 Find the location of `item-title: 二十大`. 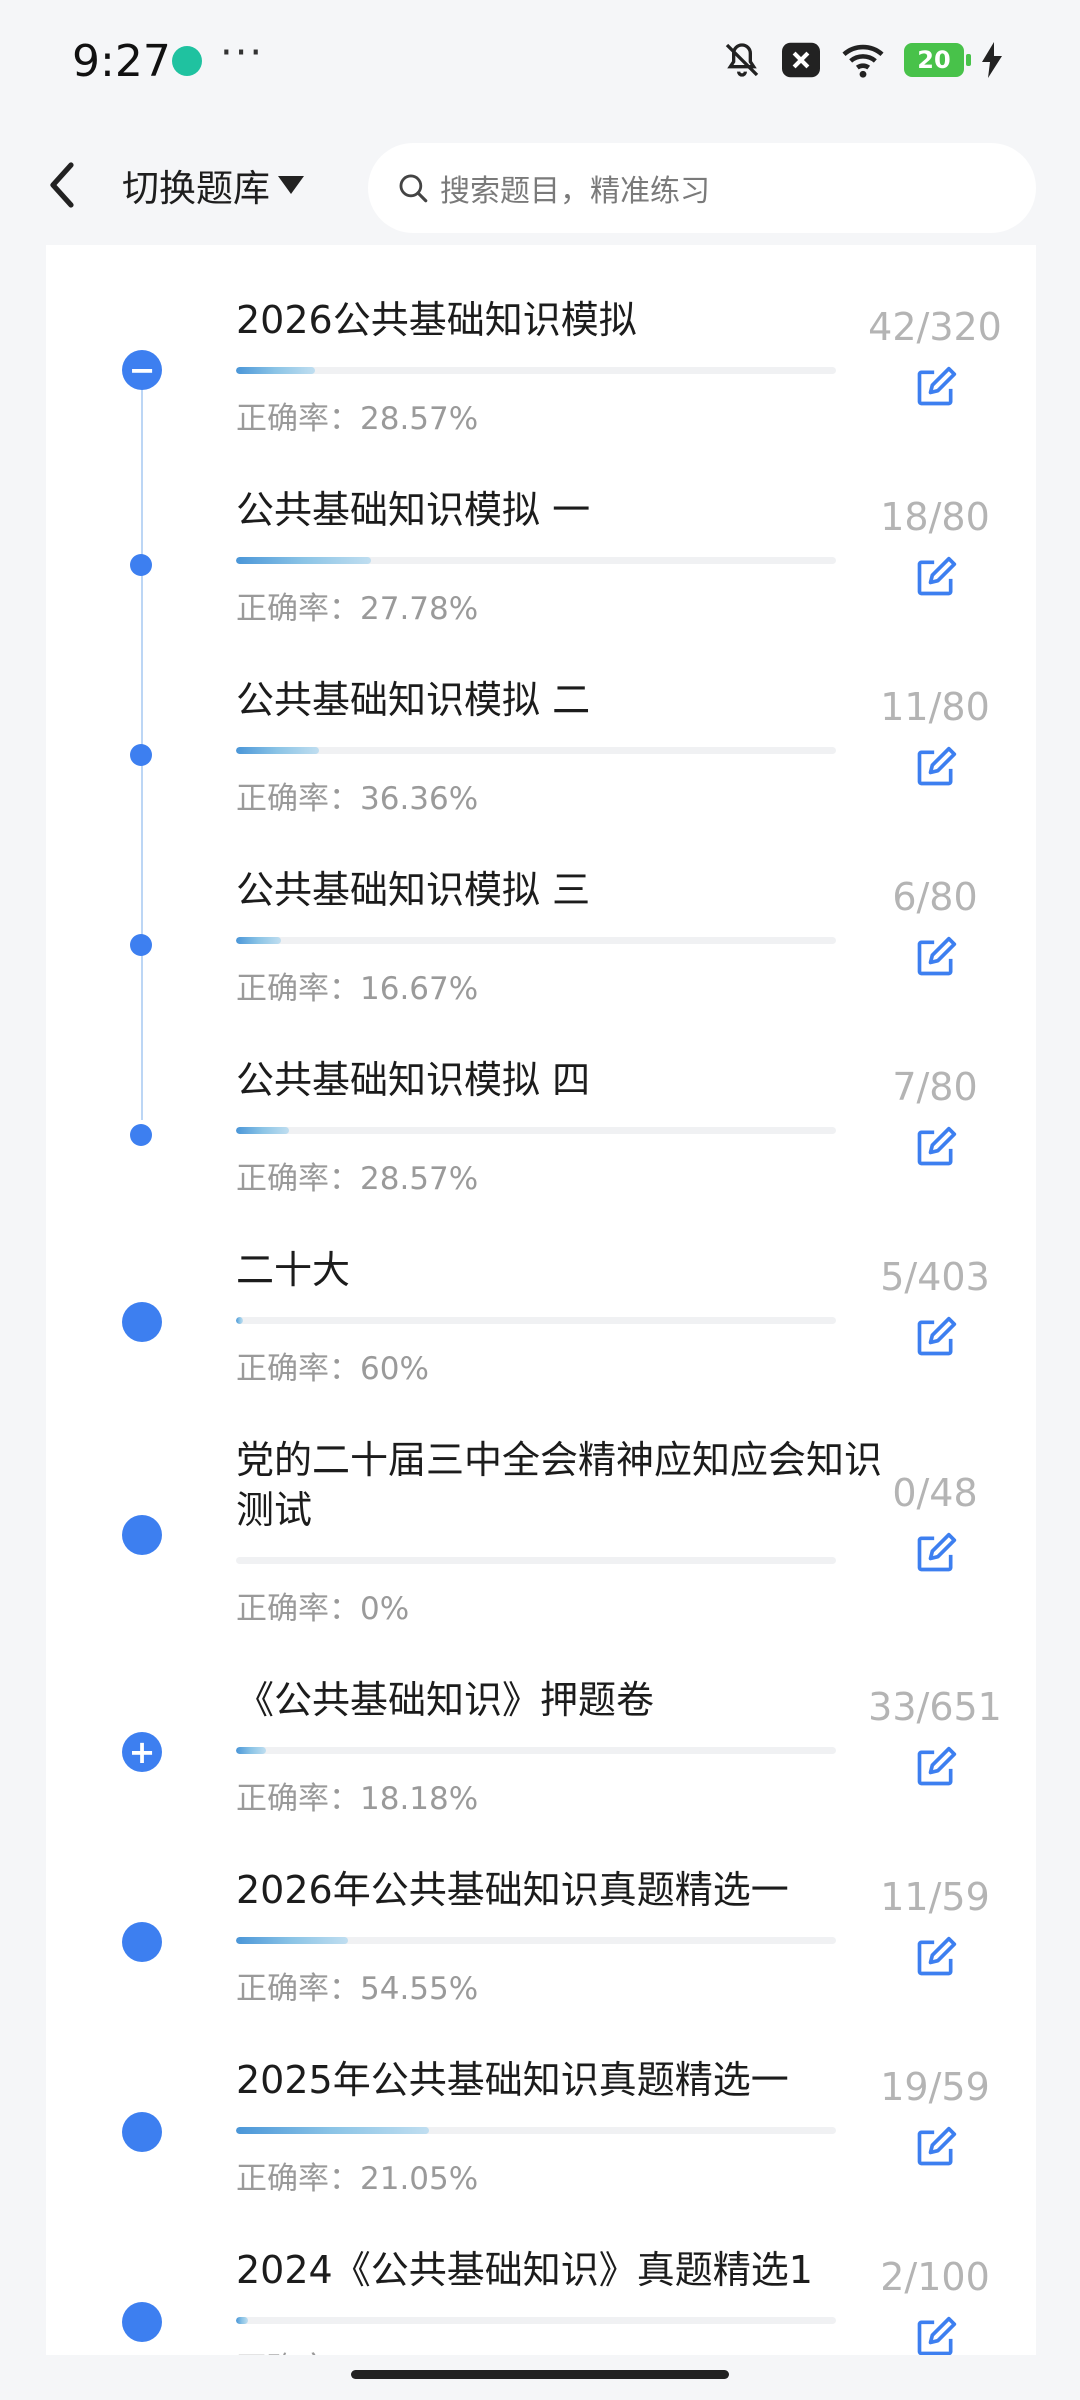

item-title: 二十大 is located at coordinates (293, 1270).